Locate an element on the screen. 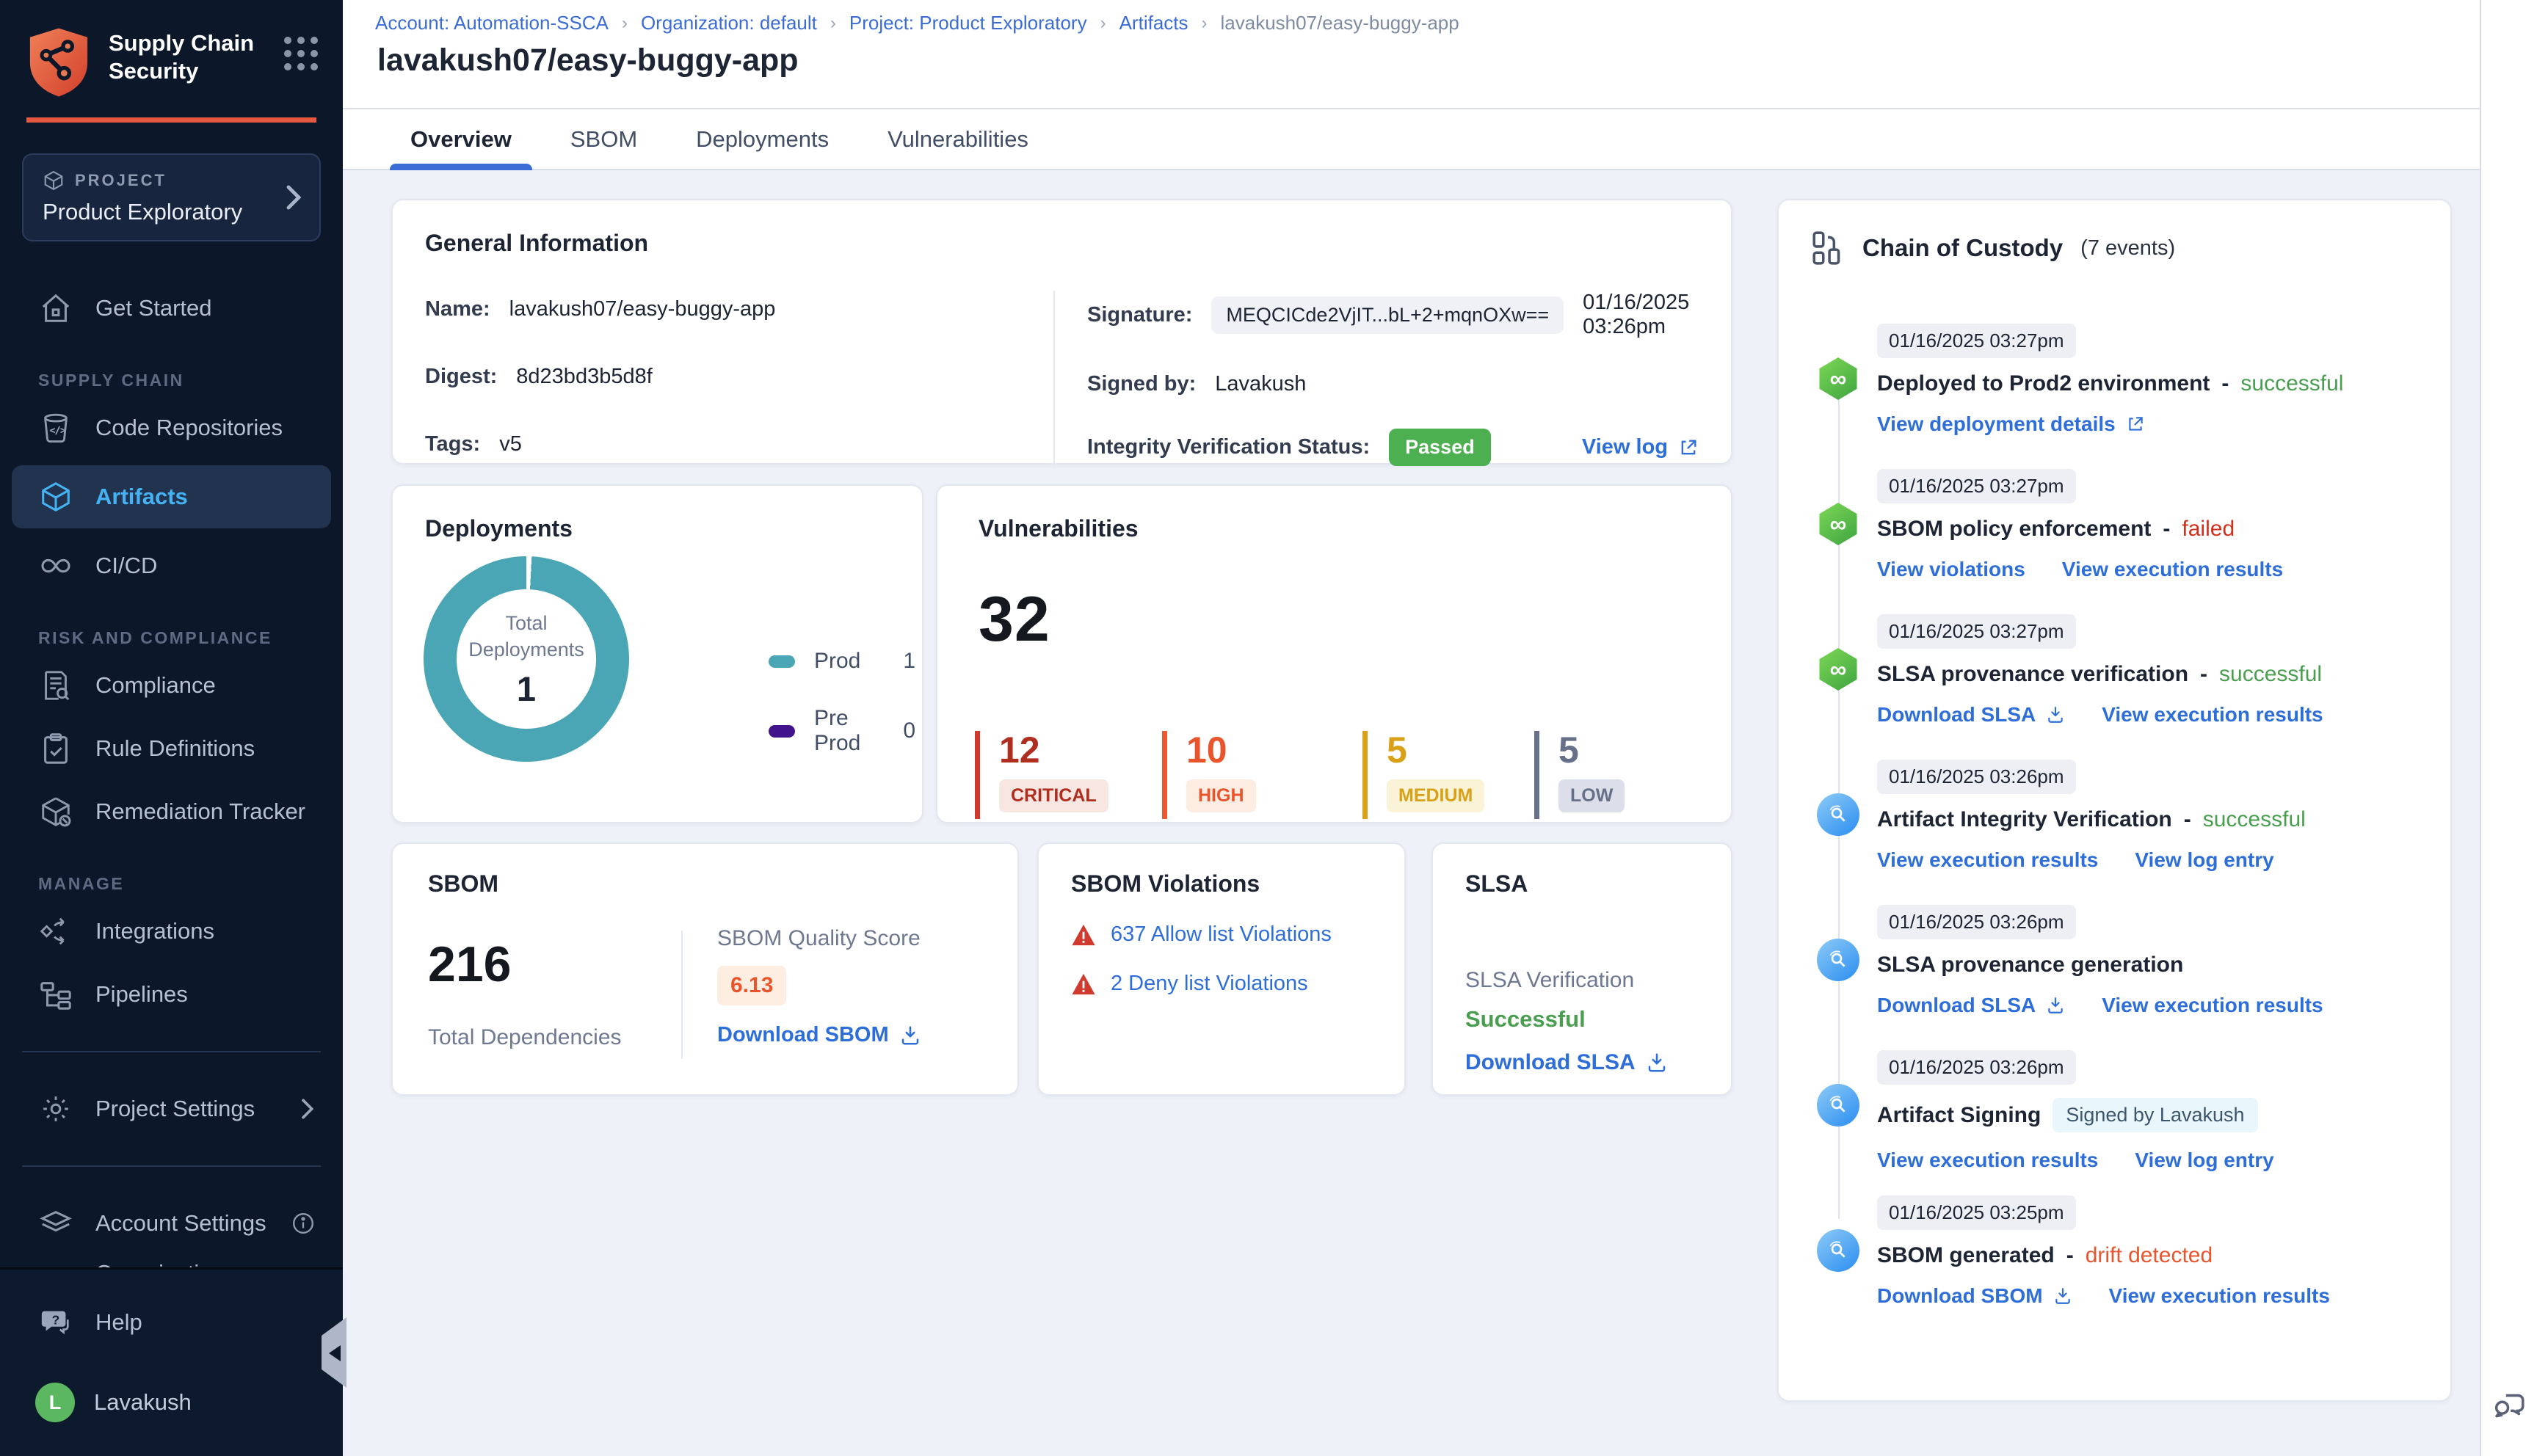 This screenshot has width=2537, height=1456. nav-section-header: SUPPLY CHAIN is located at coordinates (111, 380).